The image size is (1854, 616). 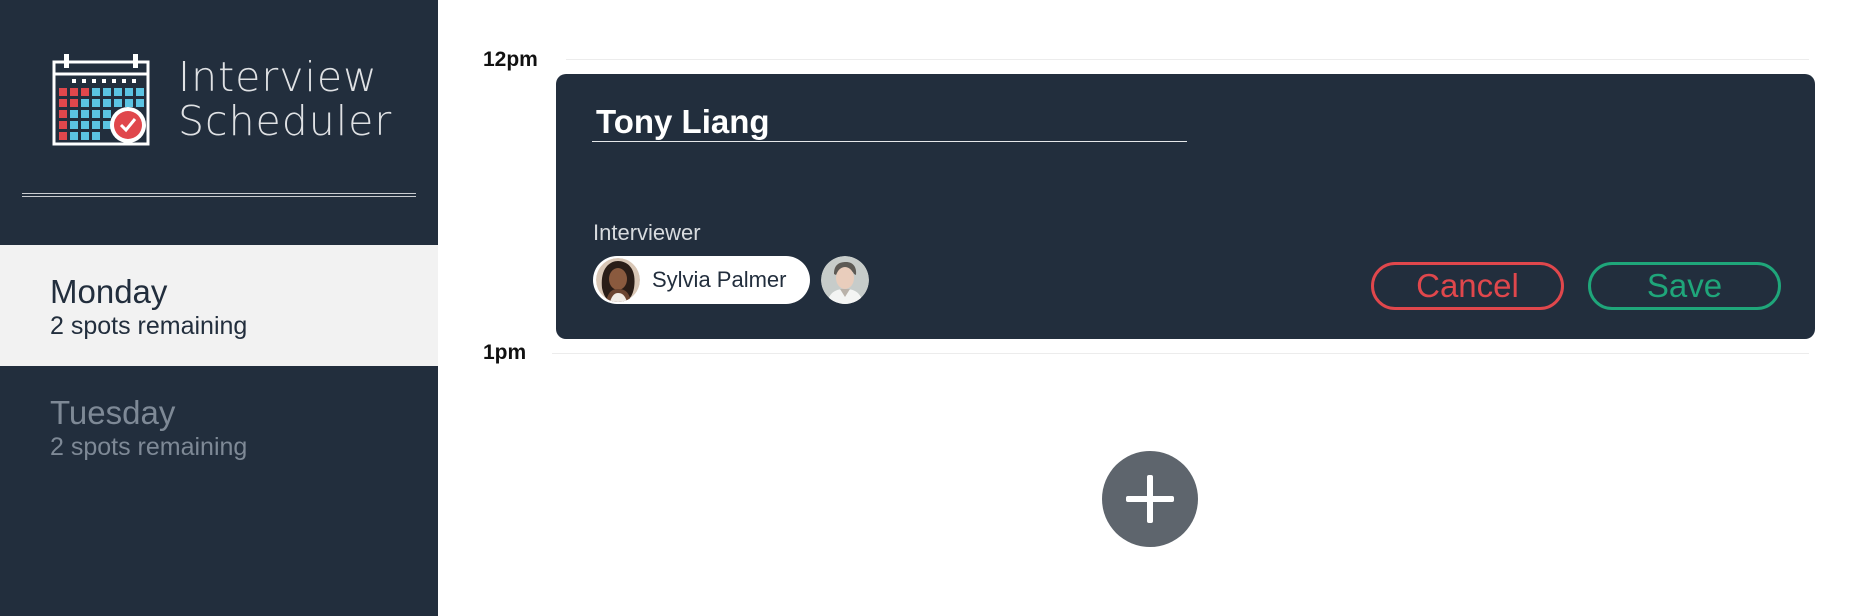 What do you see at coordinates (889, 122) in the screenshot?
I see `student-name-input` at bounding box center [889, 122].